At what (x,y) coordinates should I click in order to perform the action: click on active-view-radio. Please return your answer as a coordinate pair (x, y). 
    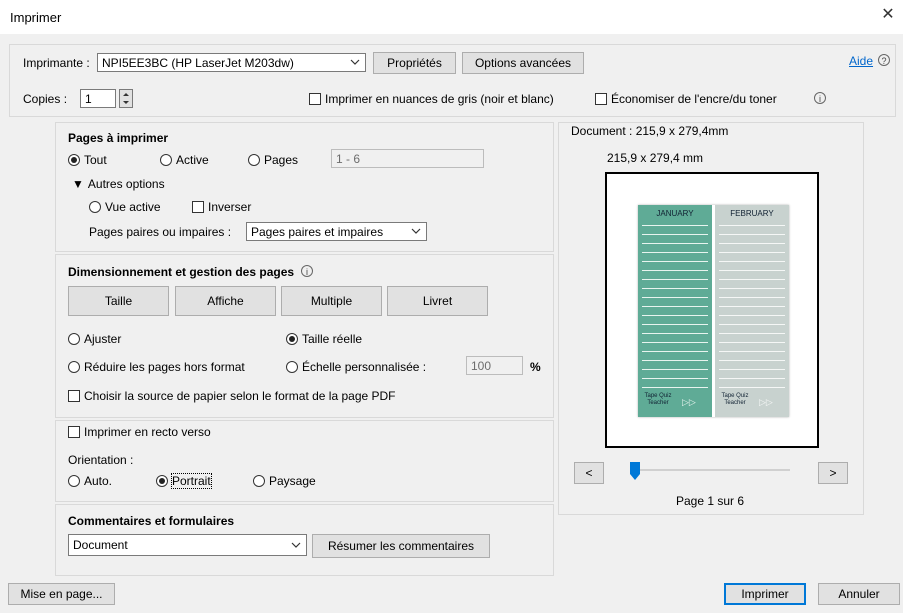
    Looking at the image, I should click on (95, 207).